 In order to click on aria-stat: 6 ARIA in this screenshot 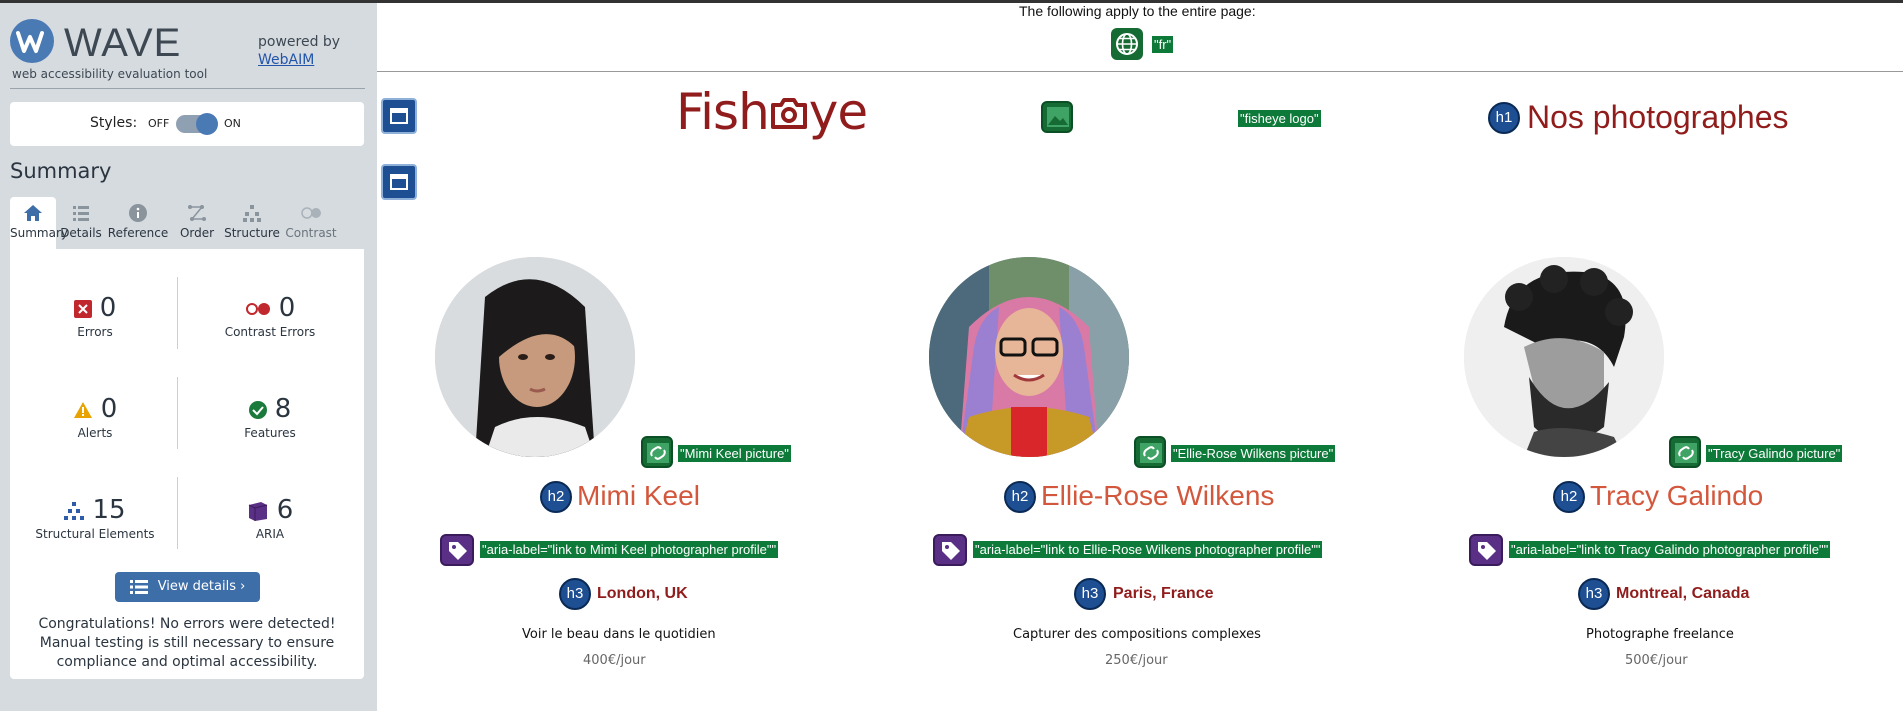, I will do `click(270, 518)`.